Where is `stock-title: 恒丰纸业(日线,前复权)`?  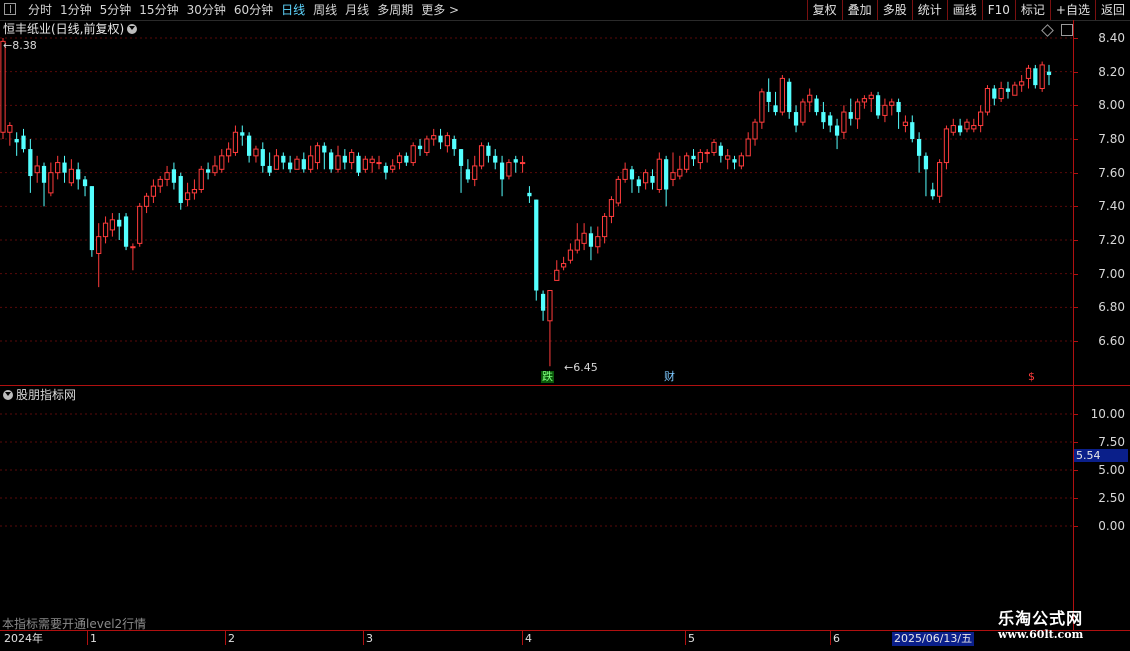 stock-title: 恒丰纸业(日线,前复权) is located at coordinates (70, 29).